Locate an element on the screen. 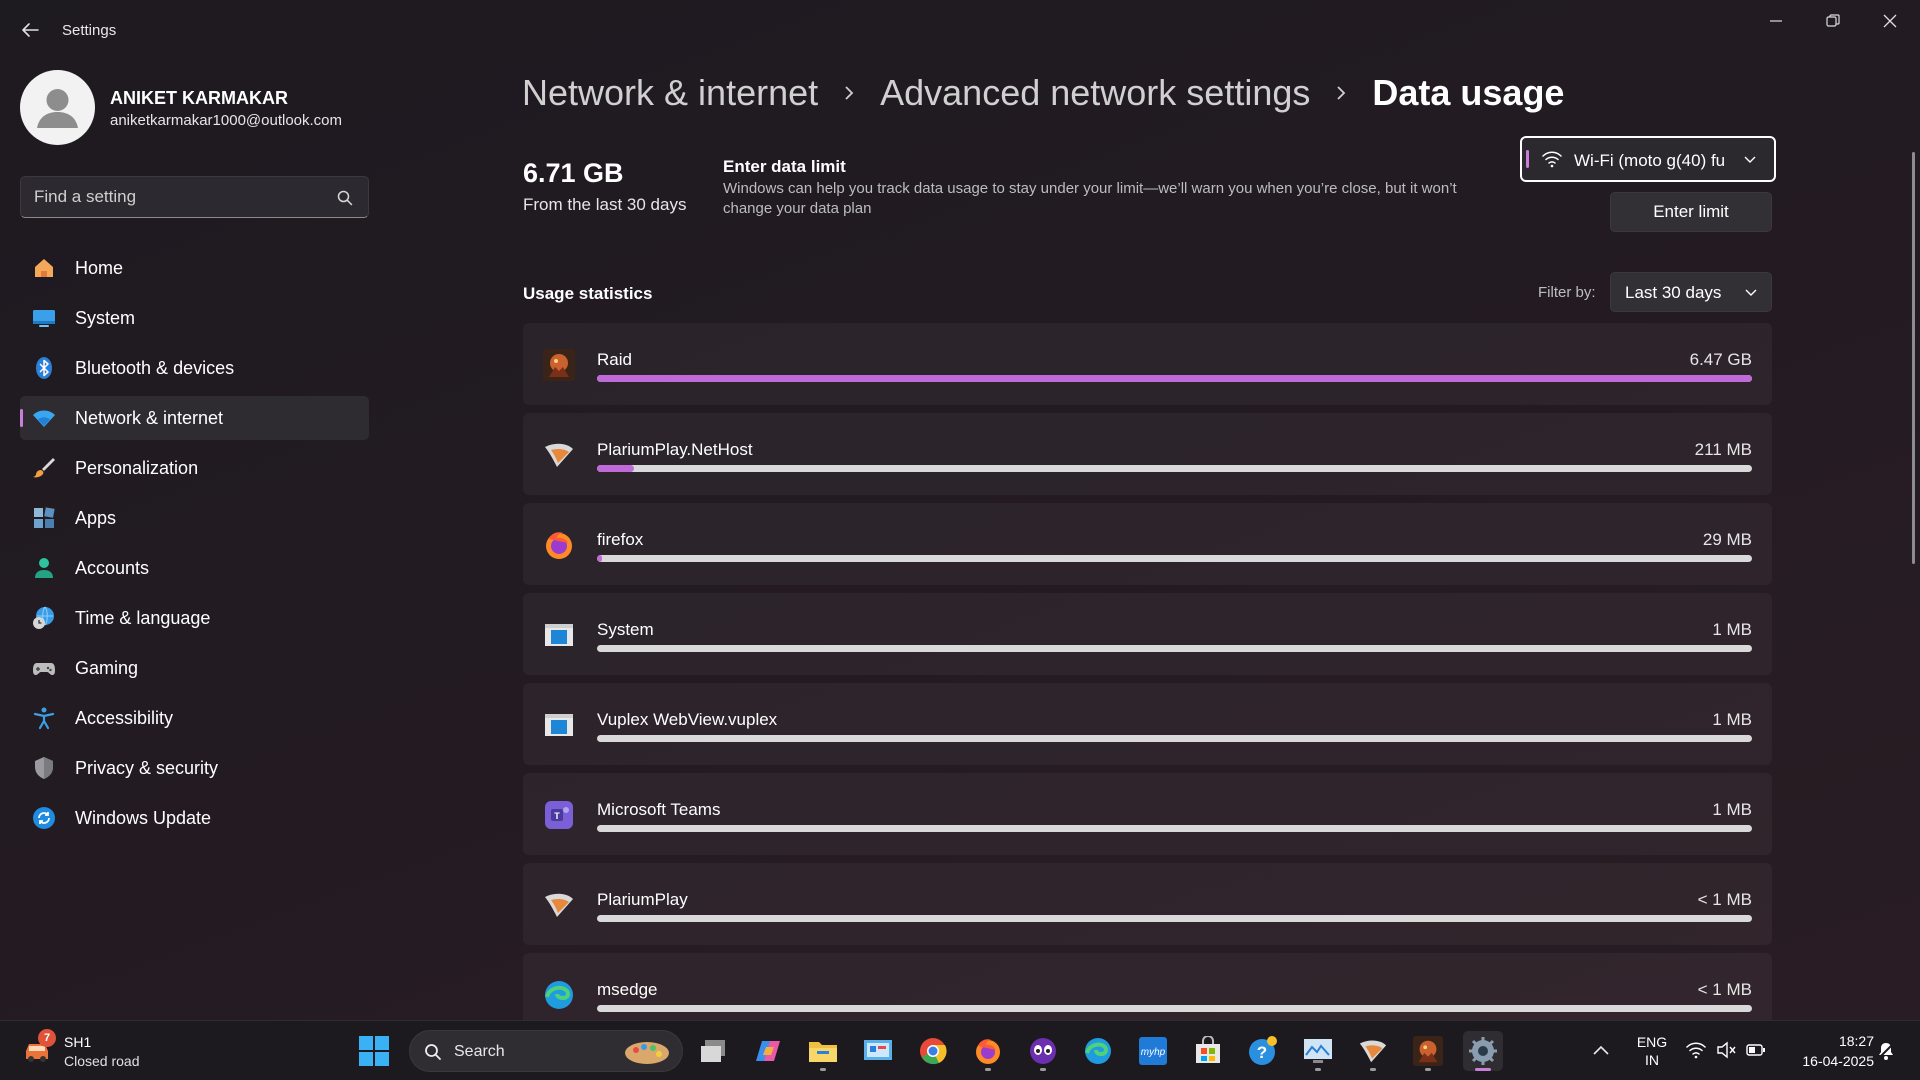 This screenshot has height=1080, width=1920. sidebar-item-gaming: Gaming is located at coordinates (194, 668).